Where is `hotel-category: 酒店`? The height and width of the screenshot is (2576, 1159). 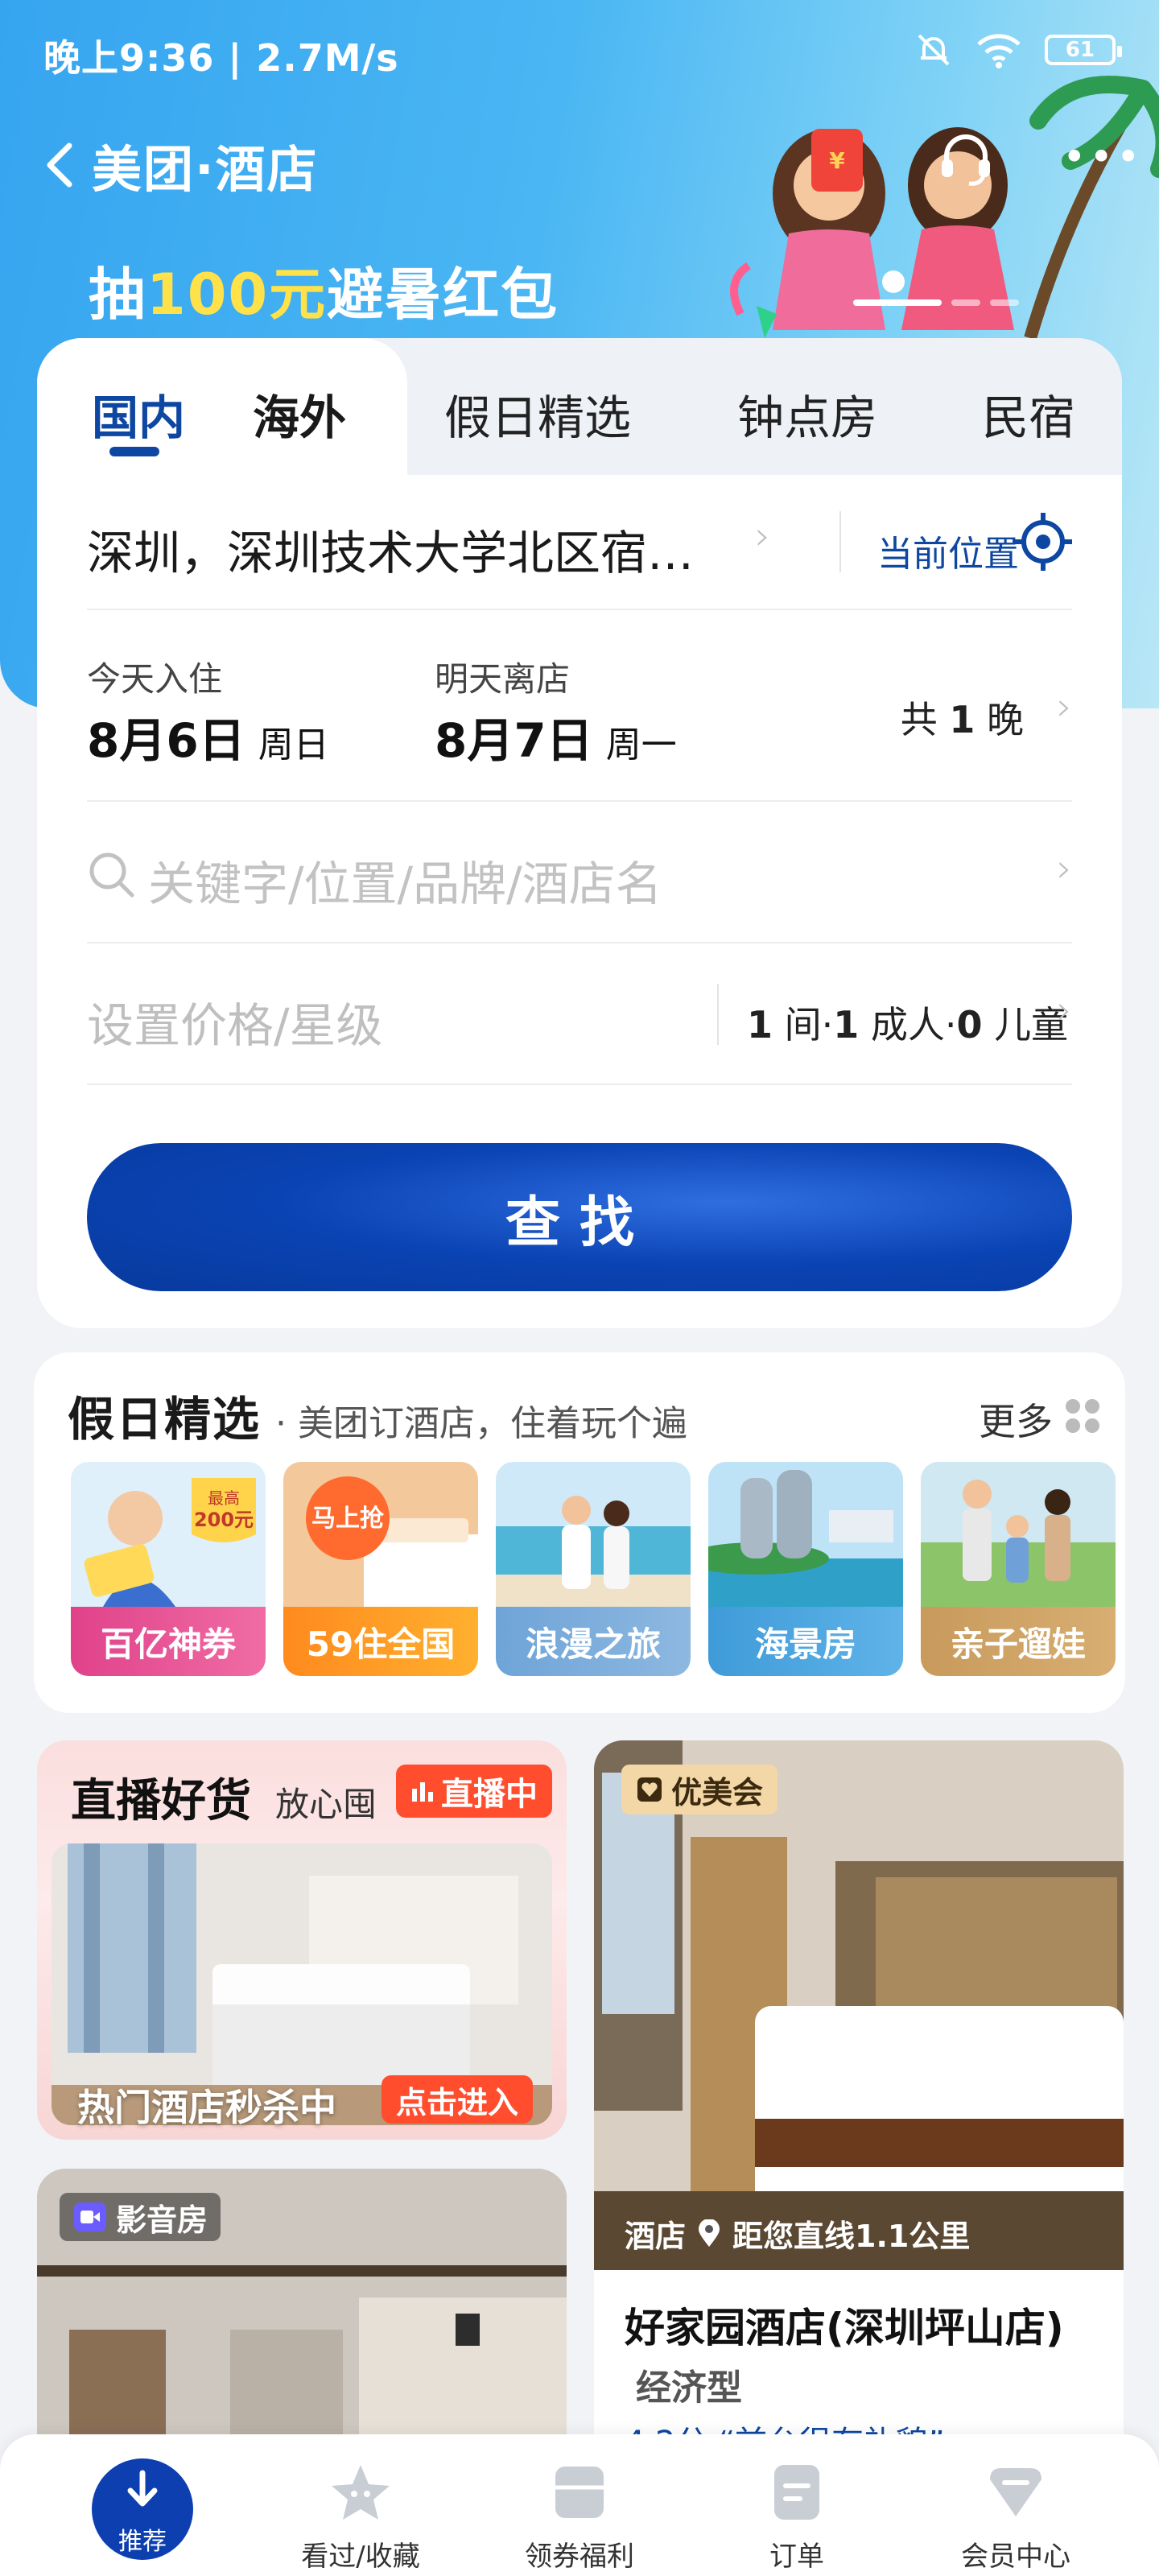 hotel-category: 酒店 is located at coordinates (656, 2236).